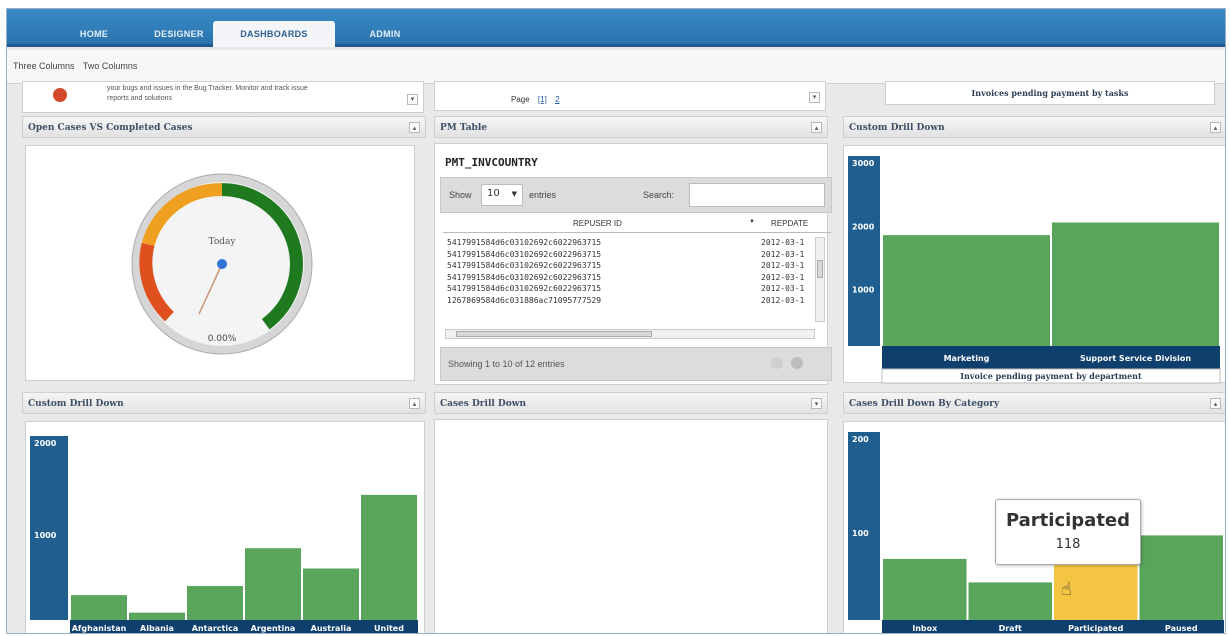 The image size is (1230, 636). I want to click on panel-title: Cases Drill Down, so click(483, 404).